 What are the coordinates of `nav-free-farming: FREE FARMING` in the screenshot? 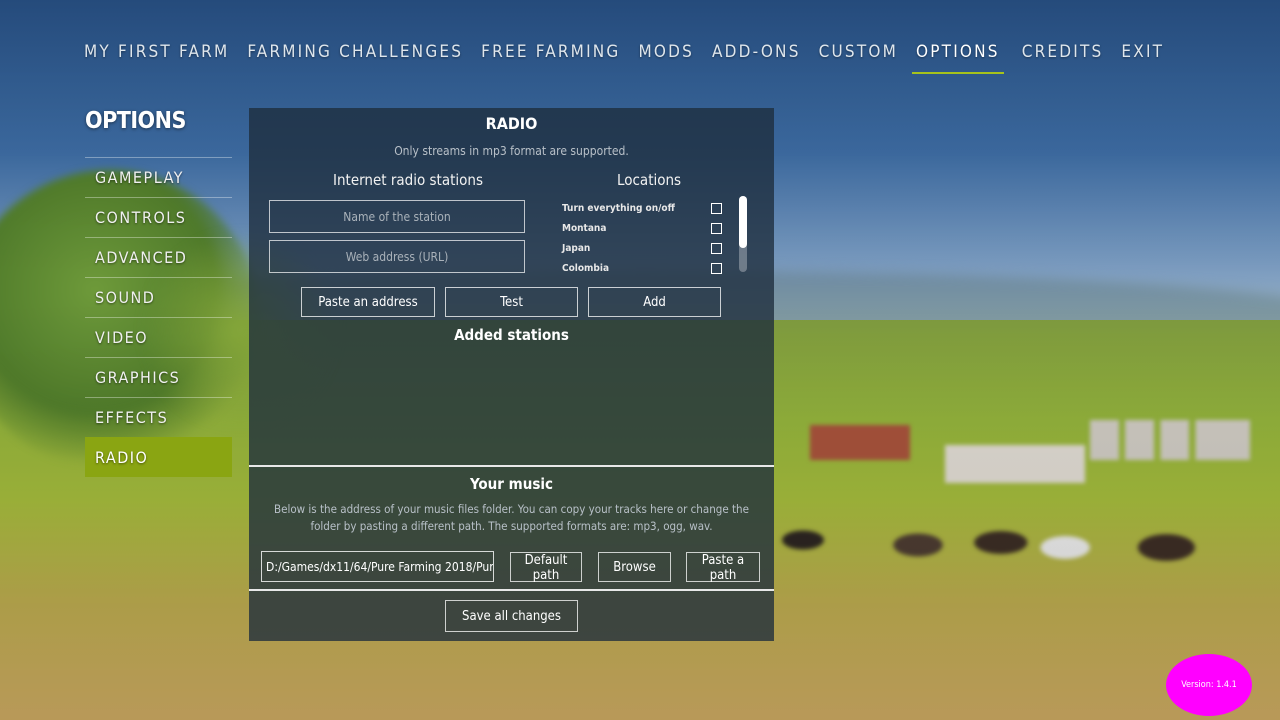 It's located at (550, 57).